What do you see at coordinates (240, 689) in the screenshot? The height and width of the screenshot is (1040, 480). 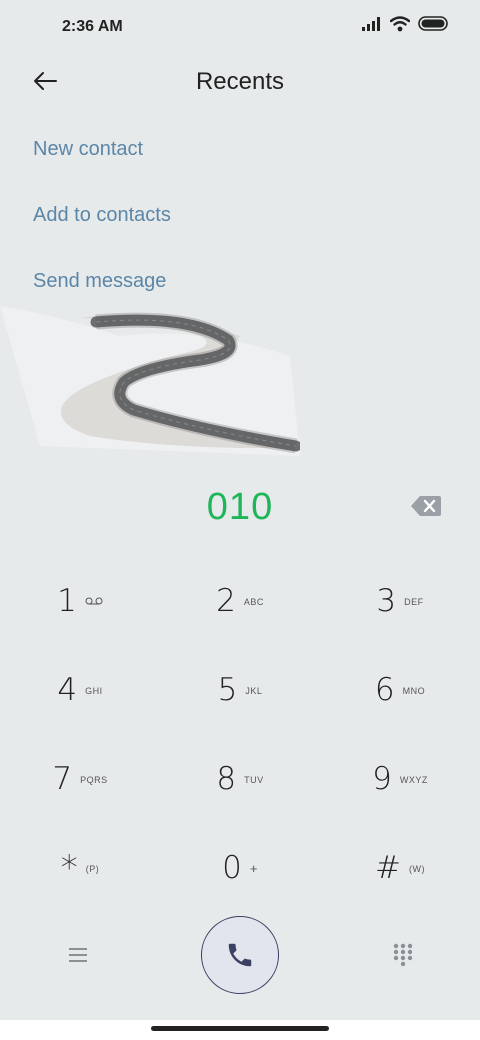 I see `key-5: 5 JKL` at bounding box center [240, 689].